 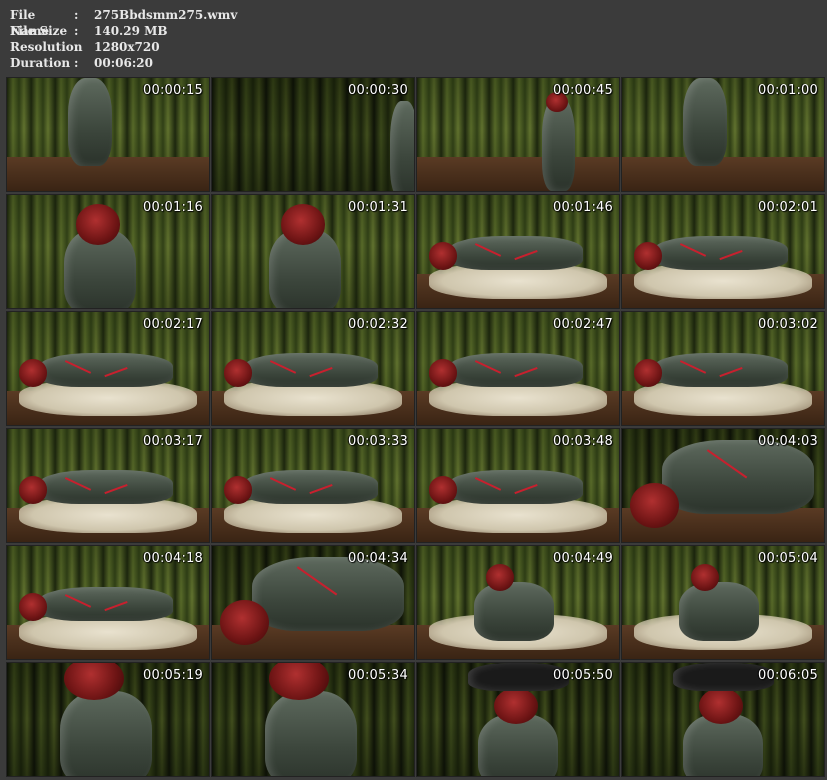 What do you see at coordinates (378, 90) in the screenshot?
I see `thumbnail-timestamp: 00:00:30` at bounding box center [378, 90].